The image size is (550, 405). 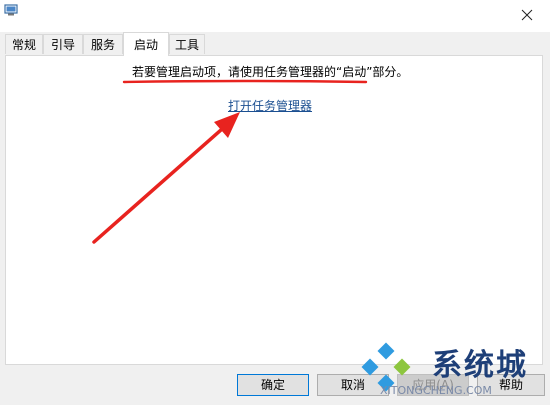 What do you see at coordinates (273, 385) in the screenshot?
I see `ok-button: 确定` at bounding box center [273, 385].